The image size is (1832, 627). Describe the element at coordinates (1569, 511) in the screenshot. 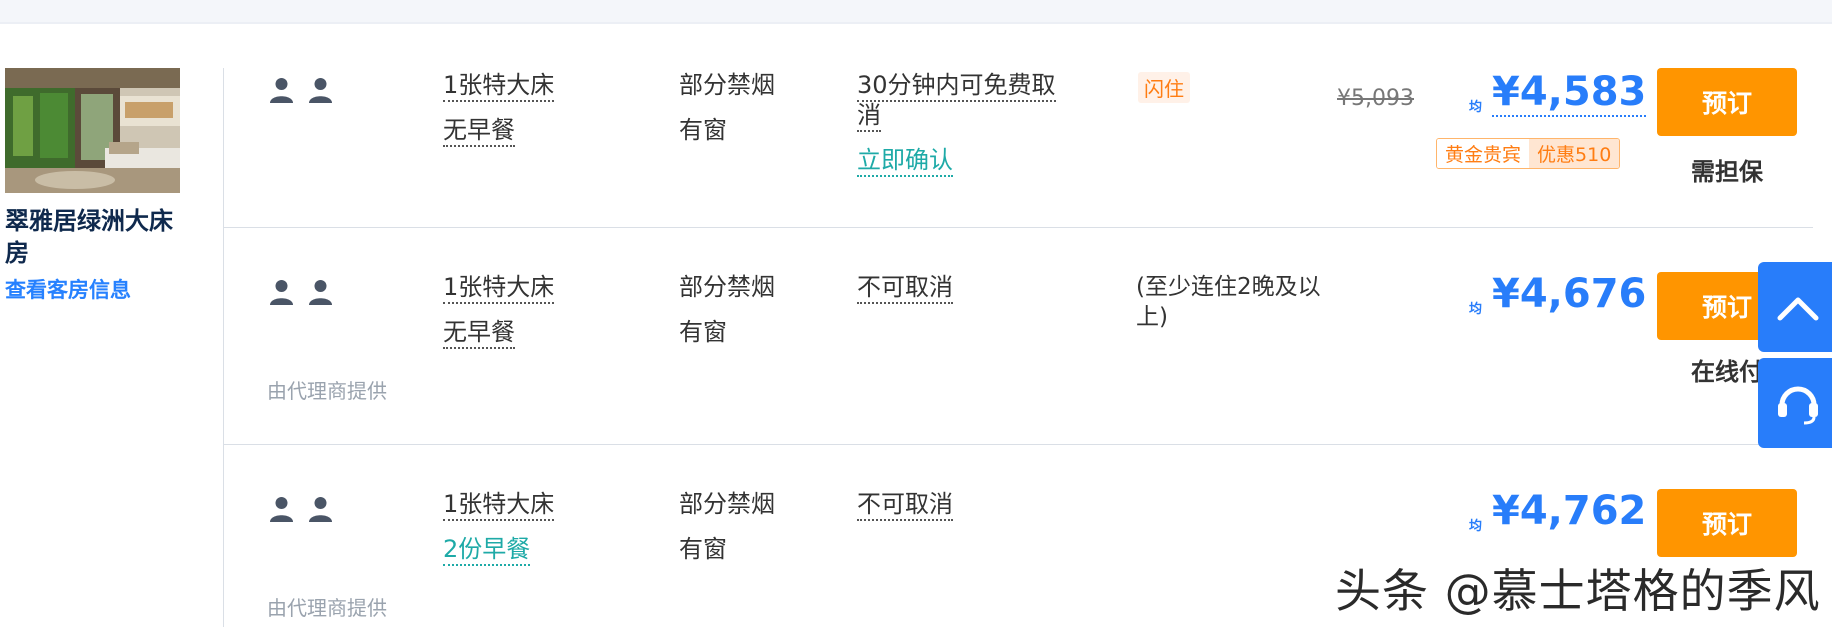

I see `price: ¥4,762` at that location.